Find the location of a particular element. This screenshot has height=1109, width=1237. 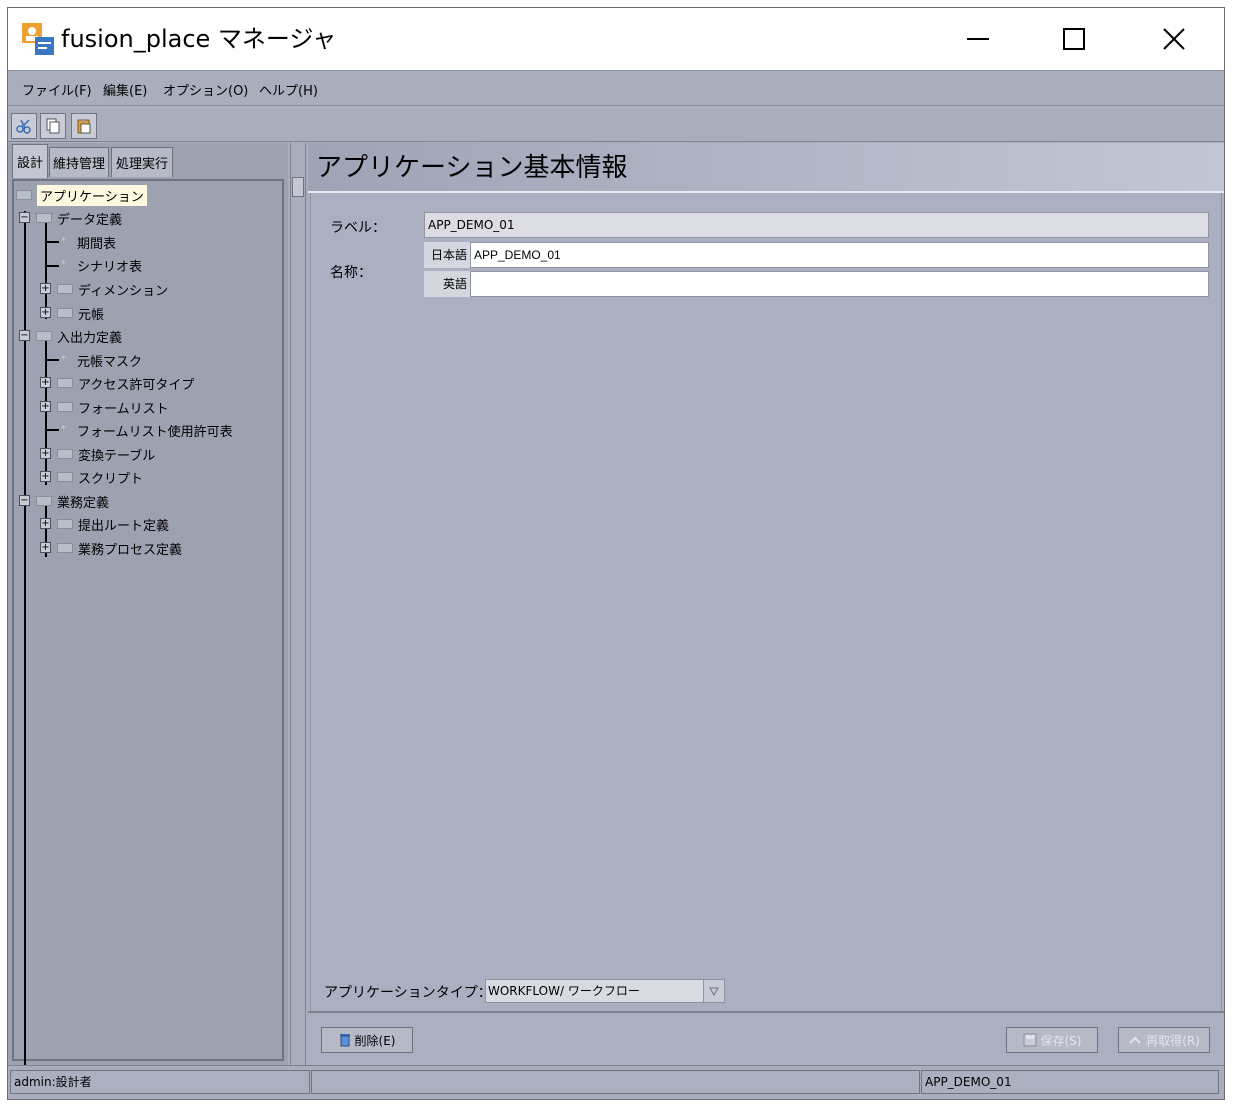

tree-node-conversion-table: 変換テーブル is located at coordinates (106, 454).